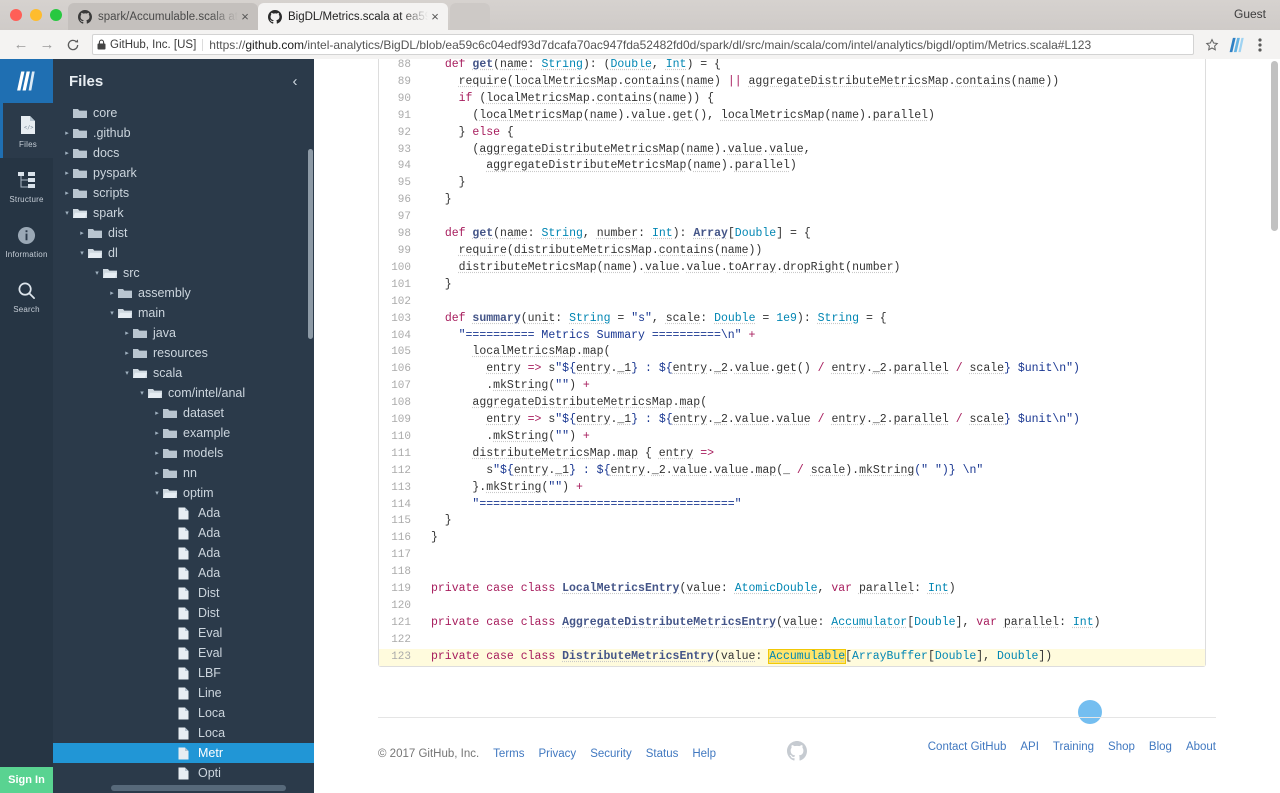  Describe the element at coordinates (400, 302) in the screenshot. I see `line-number: 102` at that location.